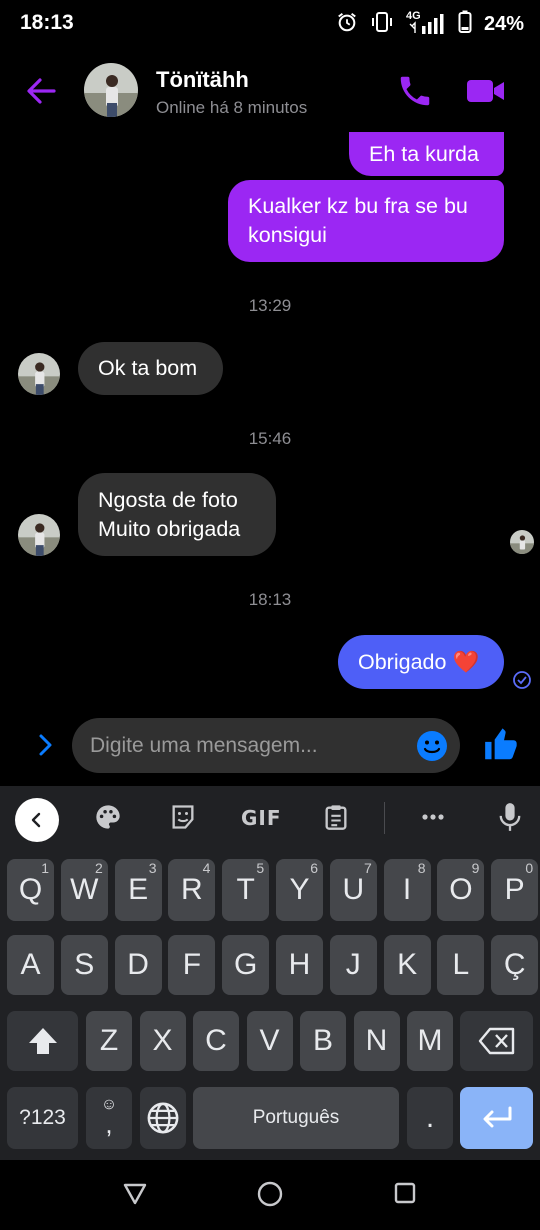 The height and width of the screenshot is (1230, 540). I want to click on message-outgoing: Eh ta kurda, so click(426, 154).